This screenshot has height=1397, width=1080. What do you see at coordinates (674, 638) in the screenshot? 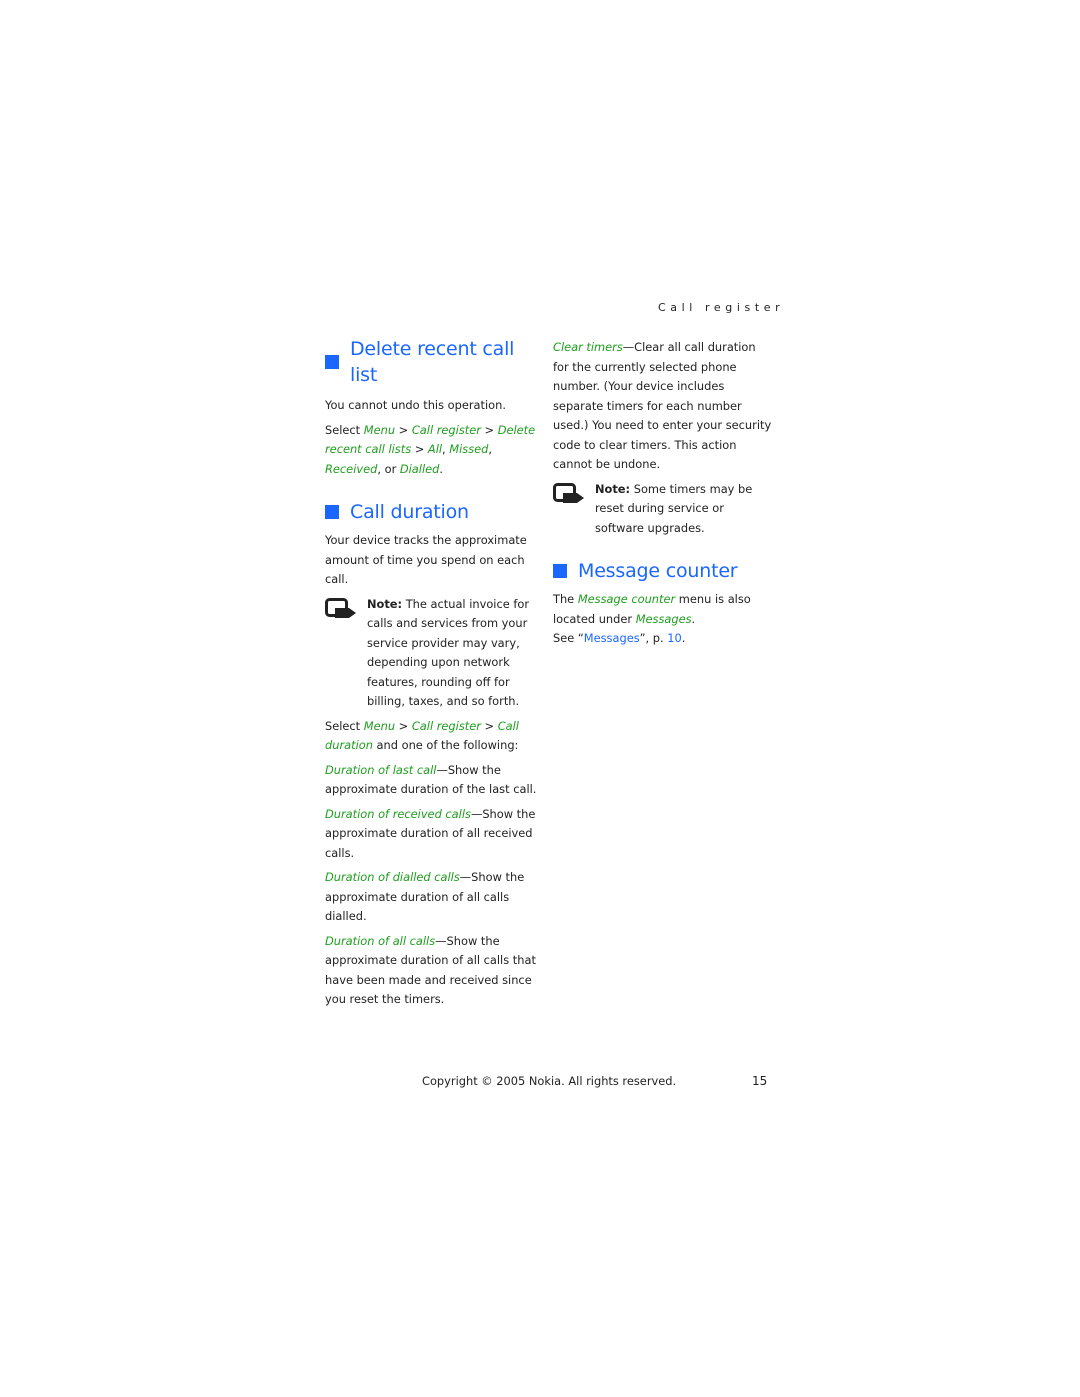
I see `page-ref-link: 10` at bounding box center [674, 638].